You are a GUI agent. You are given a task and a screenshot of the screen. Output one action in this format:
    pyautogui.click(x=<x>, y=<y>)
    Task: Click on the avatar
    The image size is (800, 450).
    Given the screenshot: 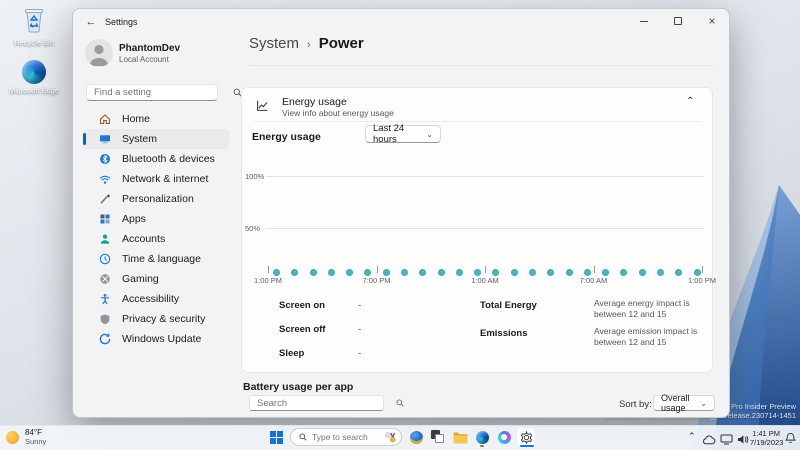 What is the action you would take?
    pyautogui.click(x=99, y=53)
    